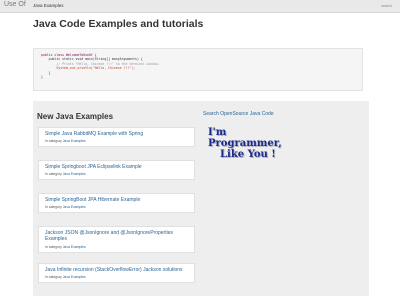  I want to click on example-link: Simple SpringBoot JPA Hibernate Example, so click(116, 200).